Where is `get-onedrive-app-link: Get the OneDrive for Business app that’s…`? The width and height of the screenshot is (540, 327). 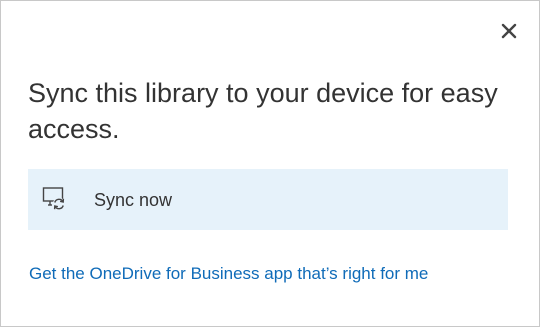 get-onedrive-app-link: Get the OneDrive for Business app that’s… is located at coordinates (228, 274).